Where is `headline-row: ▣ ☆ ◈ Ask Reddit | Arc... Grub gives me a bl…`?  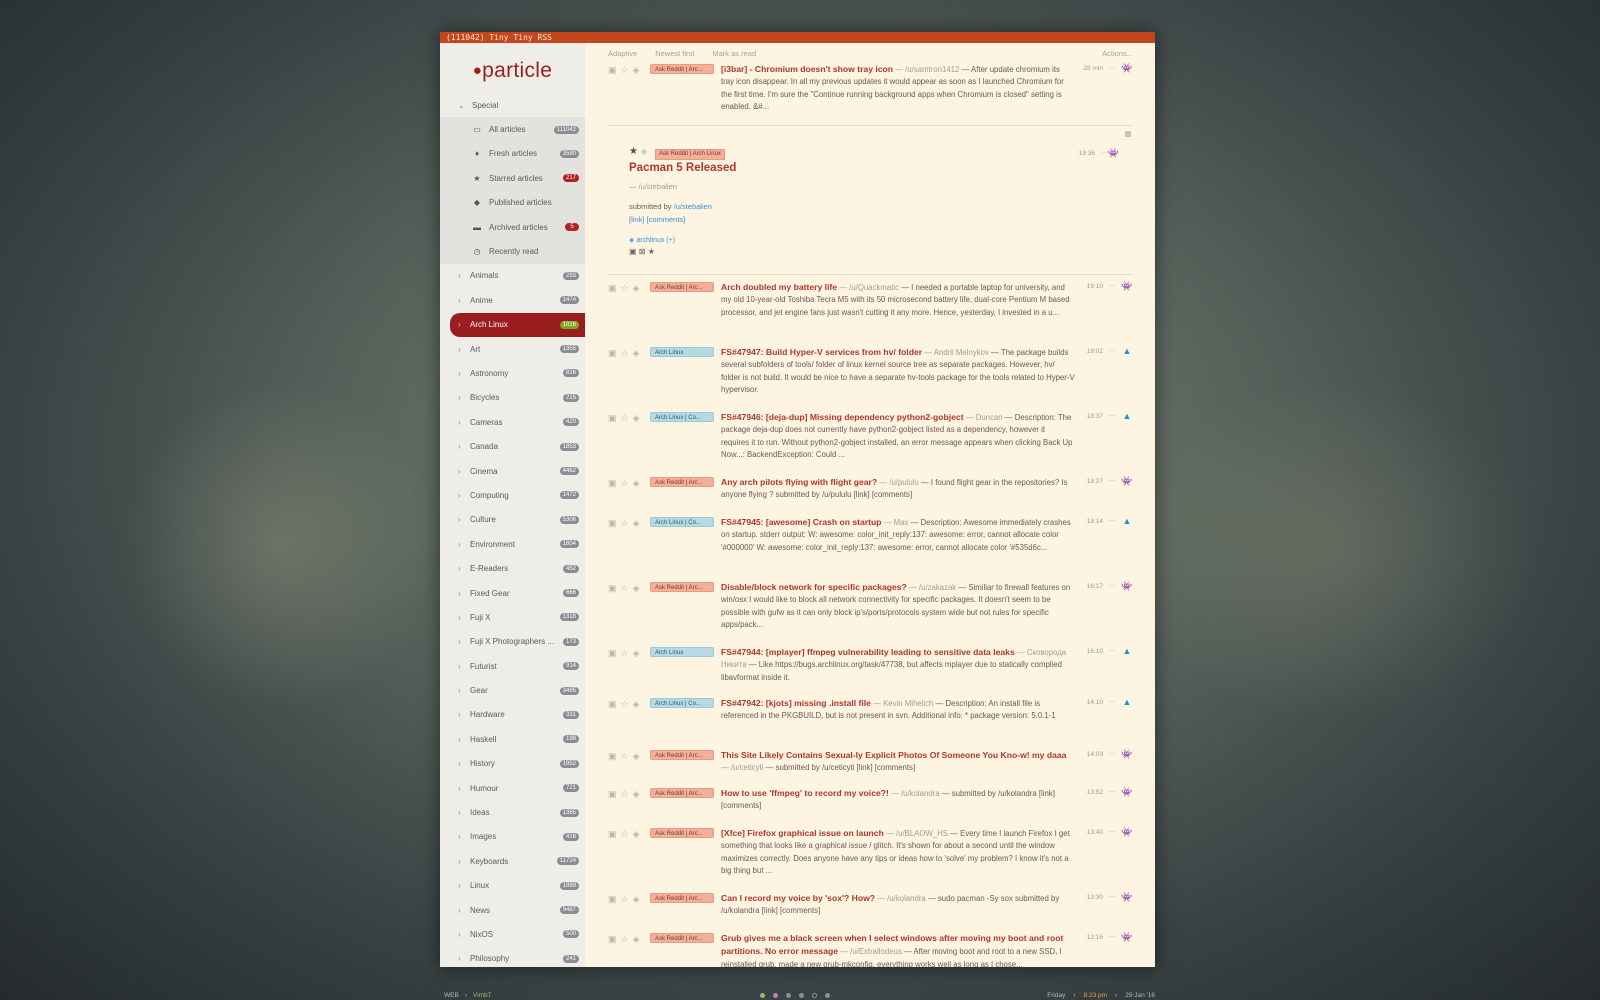
headline-row: ▣ ☆ ◈ Ask Reddit | Arc... Grub gives me a bl… is located at coordinates (870, 949).